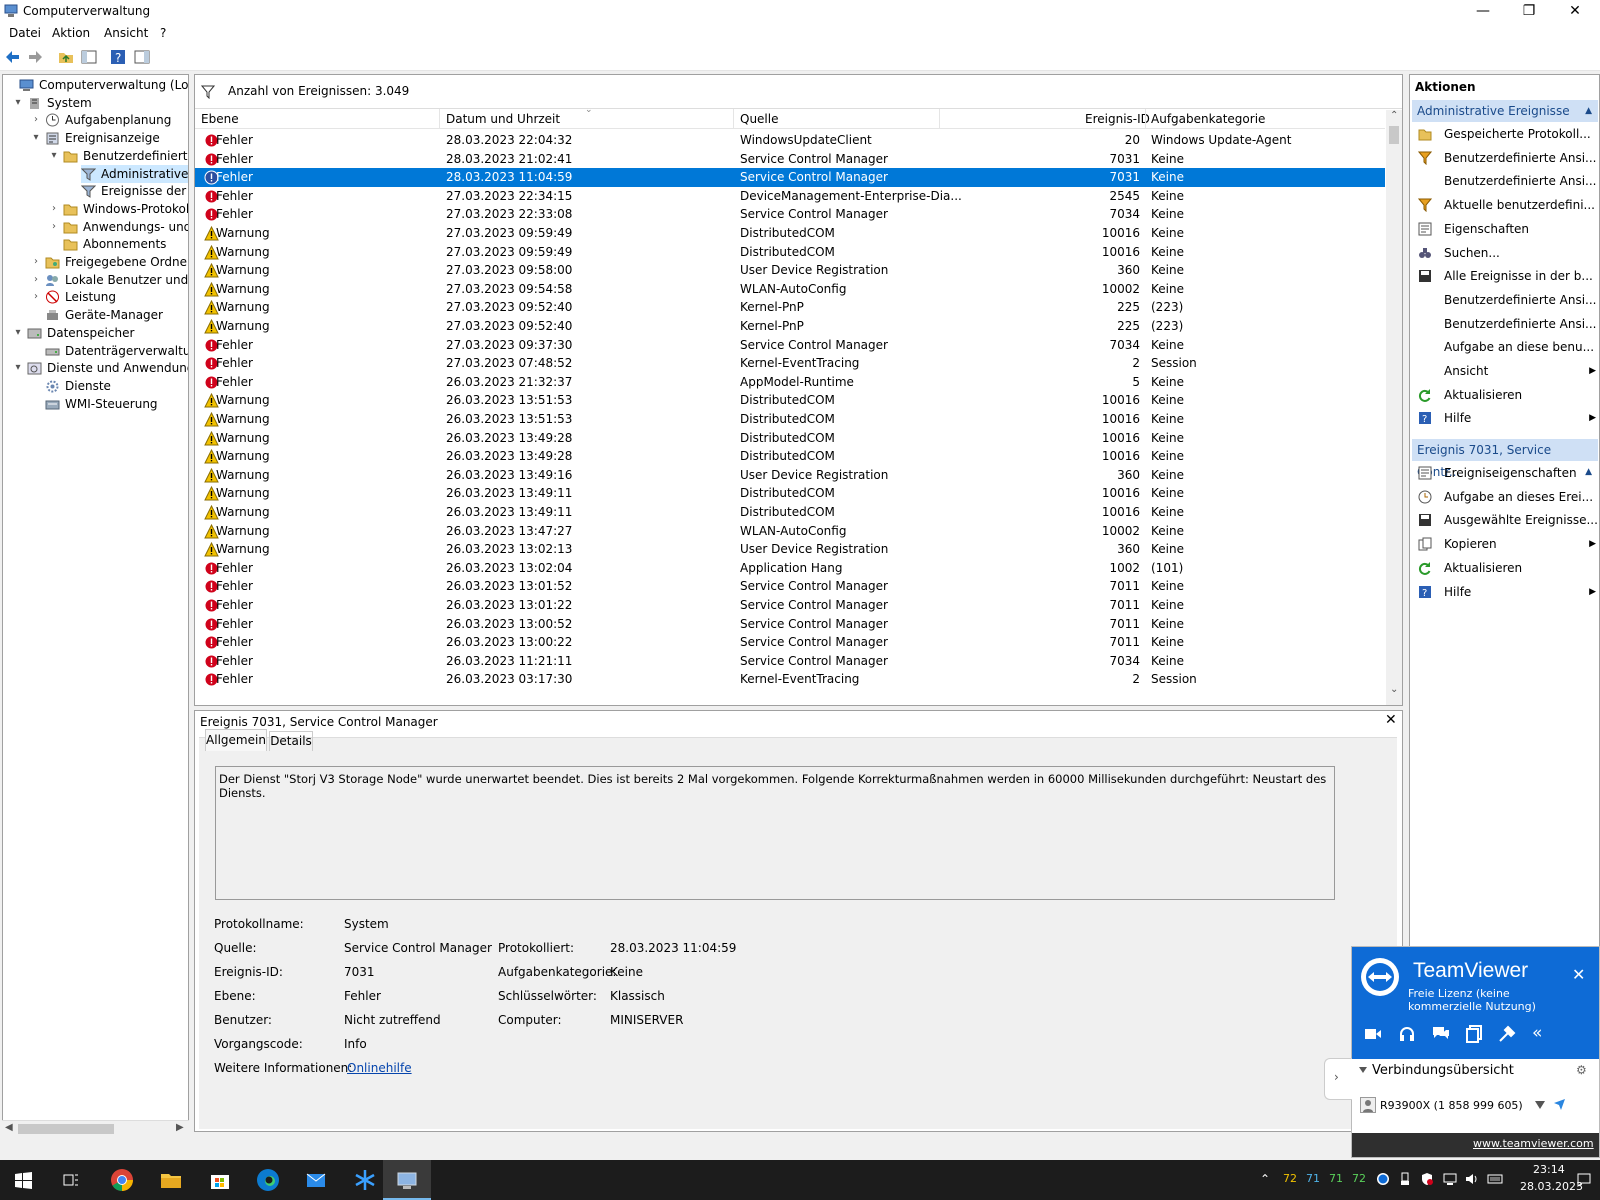  What do you see at coordinates (95, 297) in the screenshot?
I see `tree-item: › Leistung` at bounding box center [95, 297].